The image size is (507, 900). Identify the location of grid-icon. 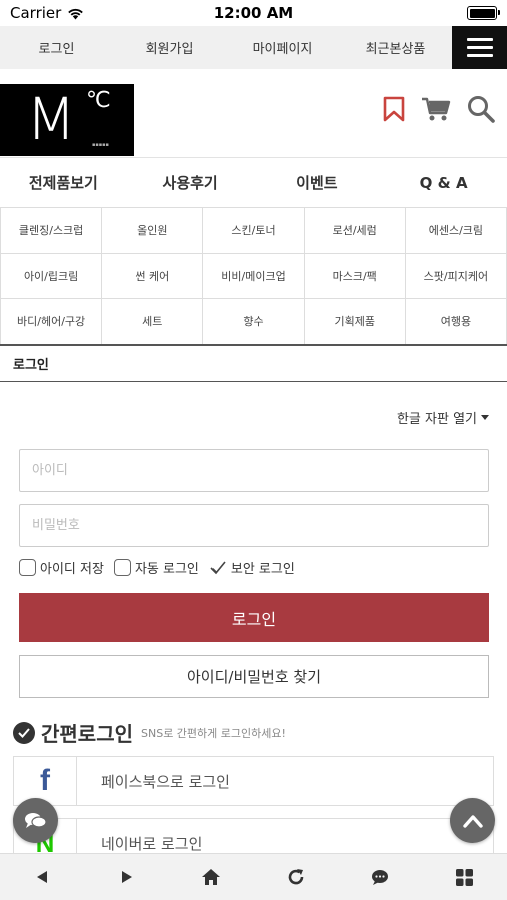
(465, 877).